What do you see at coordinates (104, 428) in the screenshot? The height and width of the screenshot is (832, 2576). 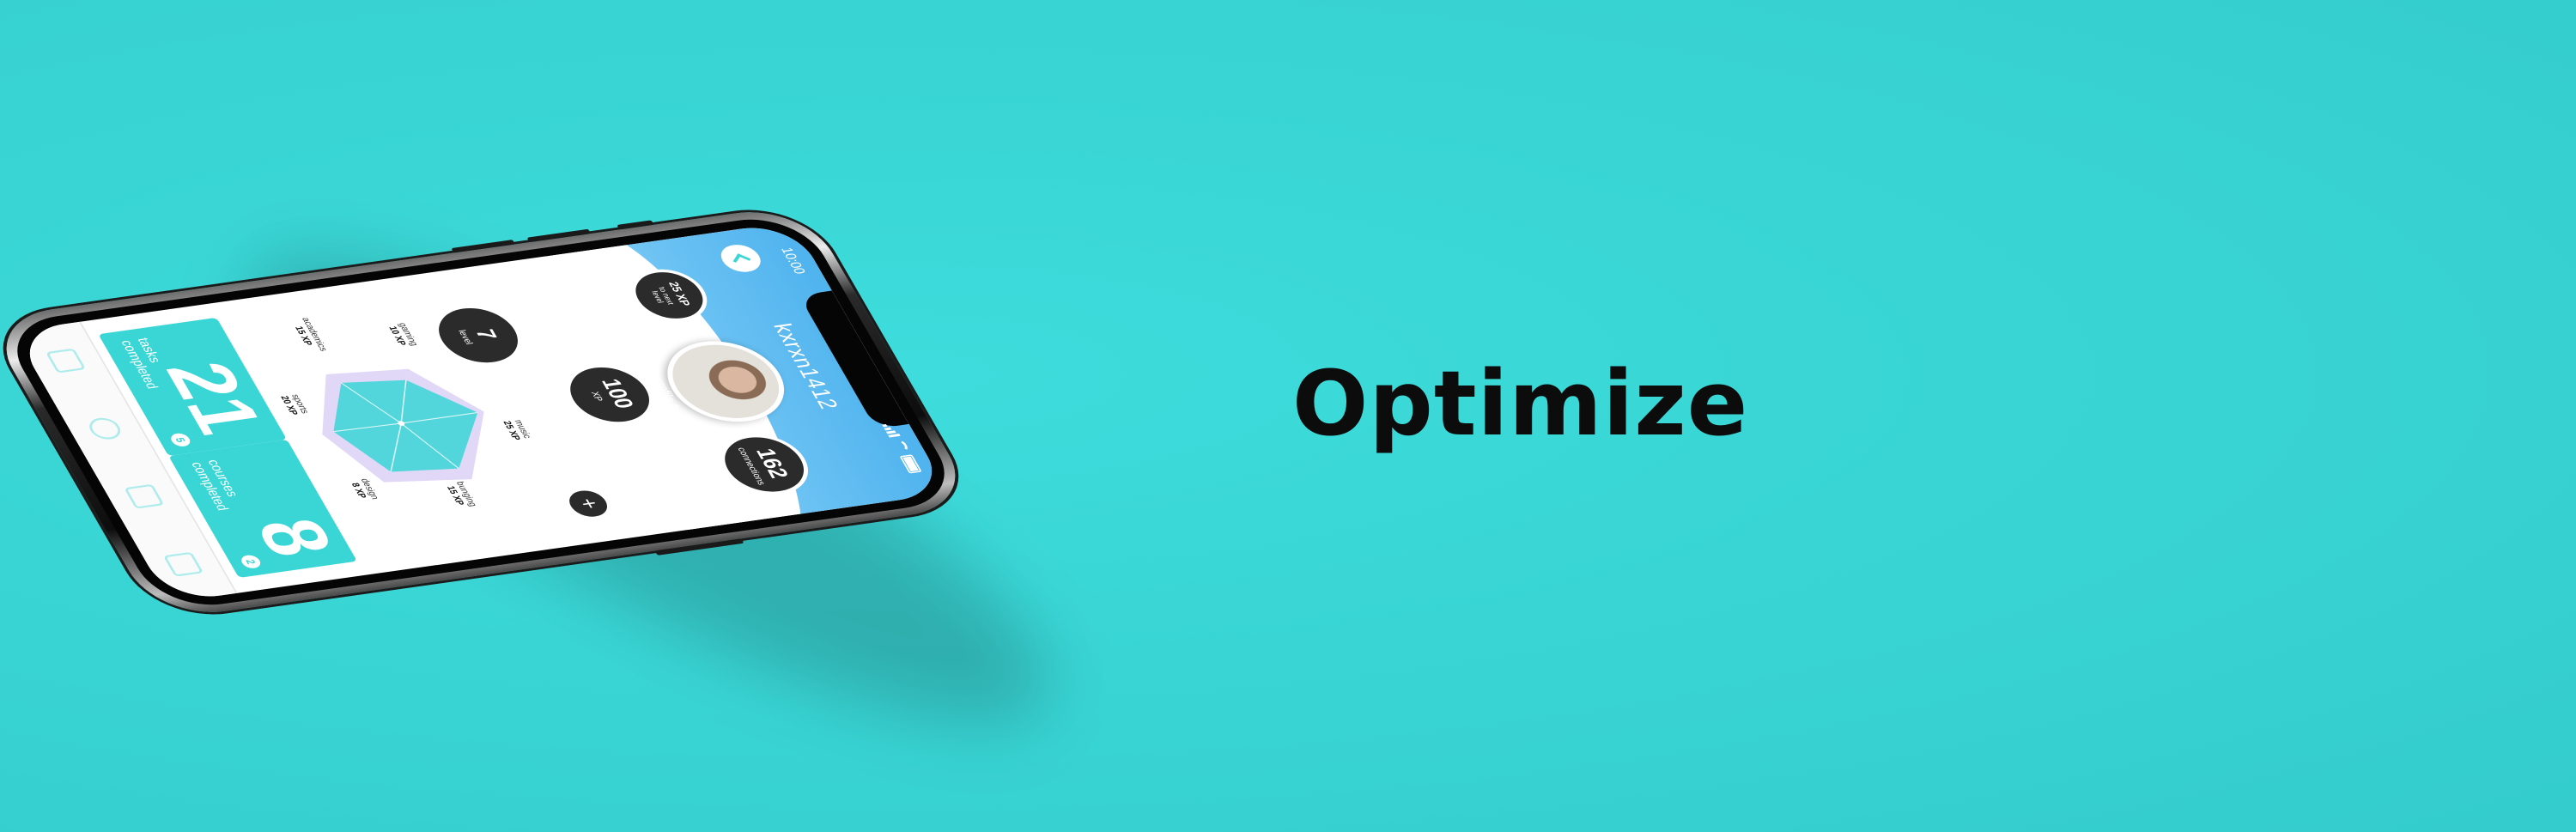 I see `check-icon` at bounding box center [104, 428].